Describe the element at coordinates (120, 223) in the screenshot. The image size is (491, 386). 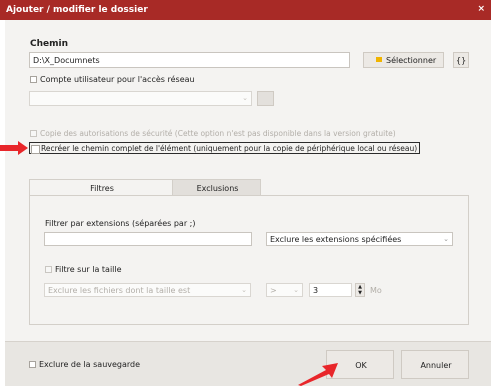
I see `extensions-label: Filtrer par extensions (séparées par ;)` at that location.